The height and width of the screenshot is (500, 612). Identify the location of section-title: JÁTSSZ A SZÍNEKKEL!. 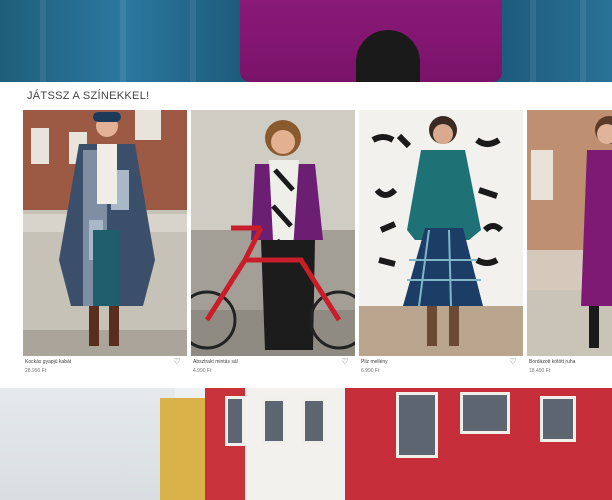
(88, 96).